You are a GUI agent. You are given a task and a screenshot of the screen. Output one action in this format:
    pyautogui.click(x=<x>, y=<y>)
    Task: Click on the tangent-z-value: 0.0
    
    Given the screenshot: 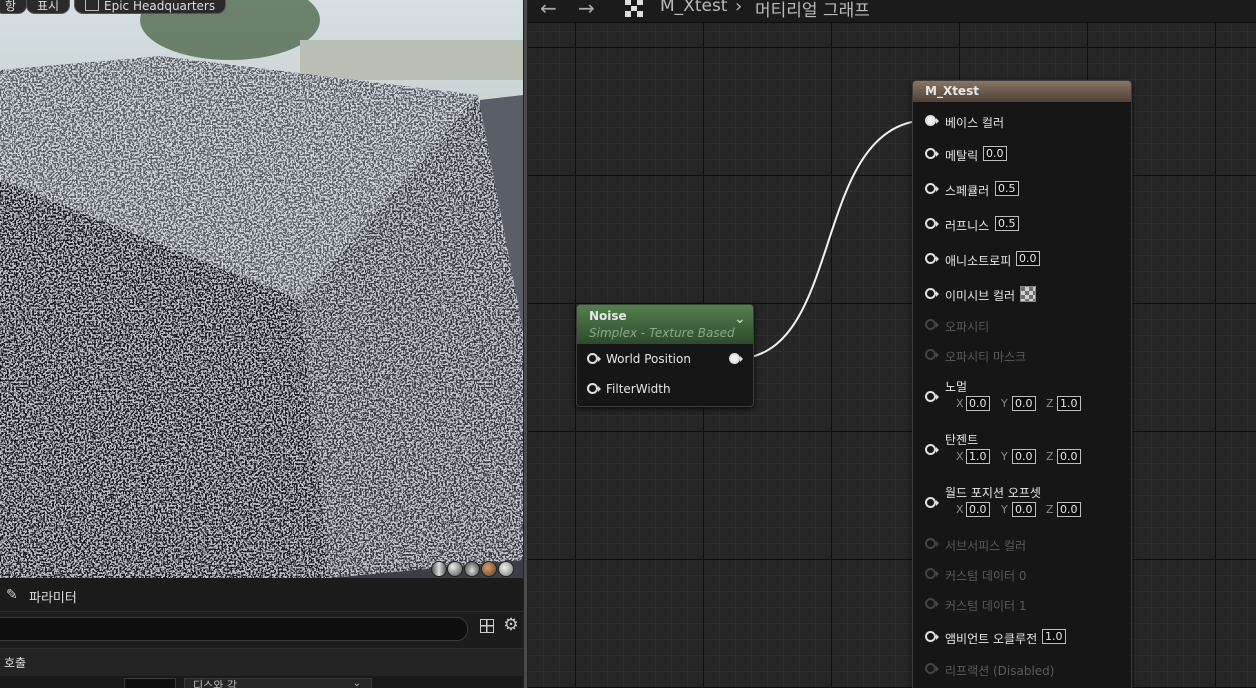 What is the action you would take?
    pyautogui.click(x=1069, y=456)
    